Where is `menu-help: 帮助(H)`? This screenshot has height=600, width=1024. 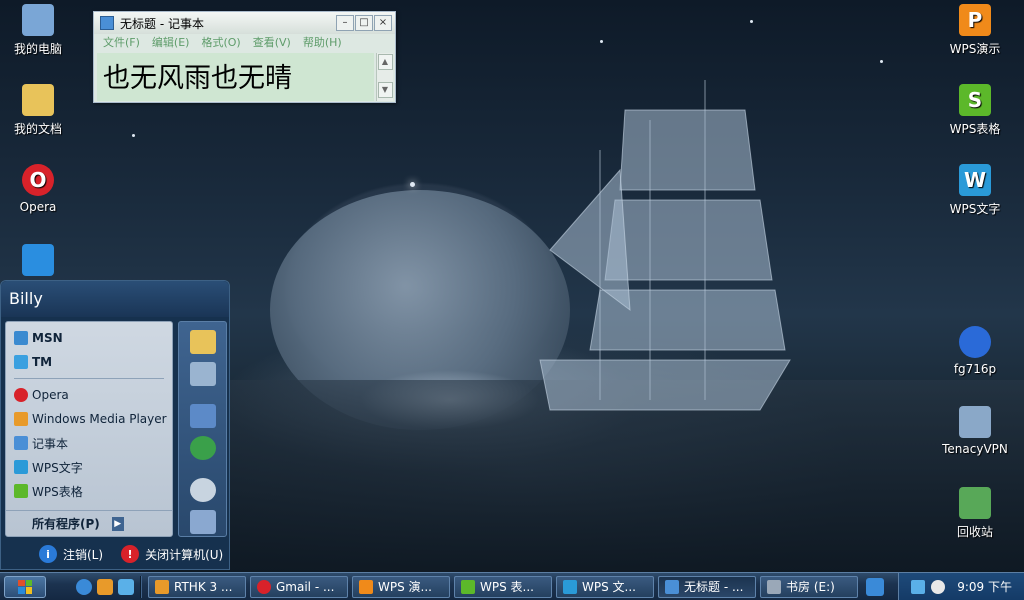 menu-help: 帮助(H) is located at coordinates (322, 42).